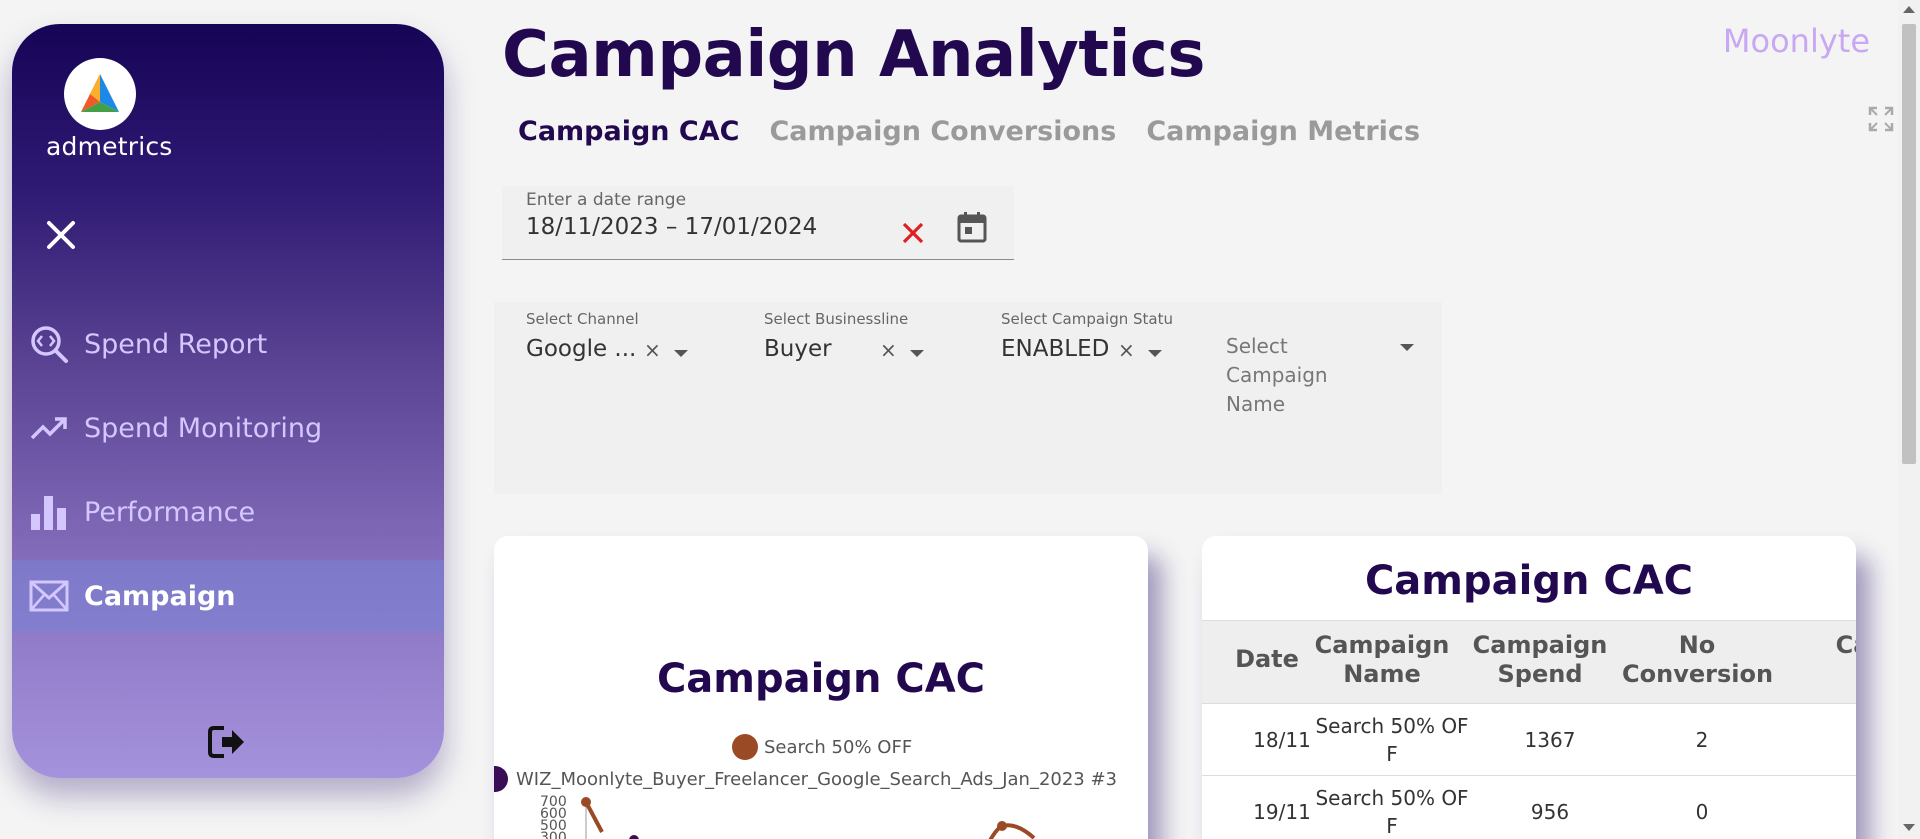  I want to click on campaign-name-dropdown-icon, so click(1407, 347).